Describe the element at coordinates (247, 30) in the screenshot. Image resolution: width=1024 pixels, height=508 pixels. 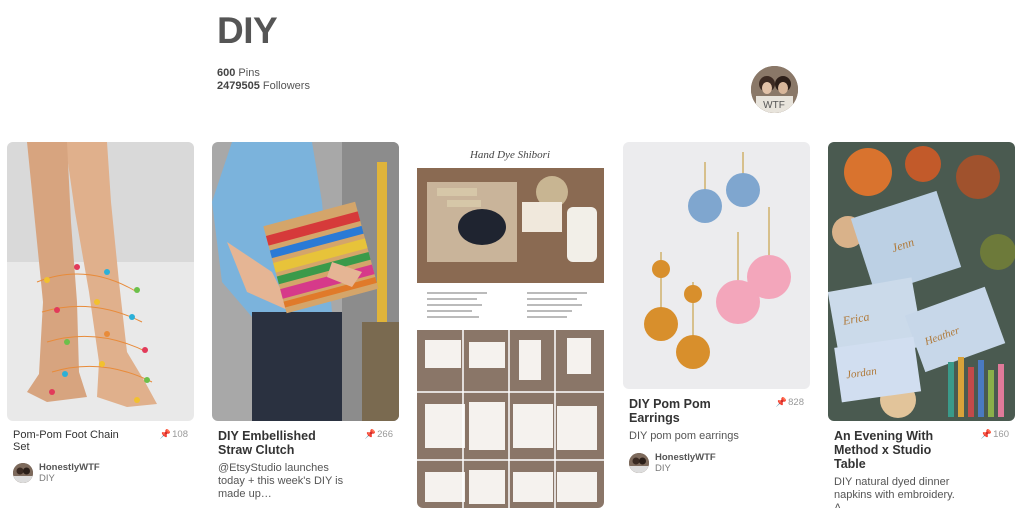
I see `board-title: DIY` at that location.